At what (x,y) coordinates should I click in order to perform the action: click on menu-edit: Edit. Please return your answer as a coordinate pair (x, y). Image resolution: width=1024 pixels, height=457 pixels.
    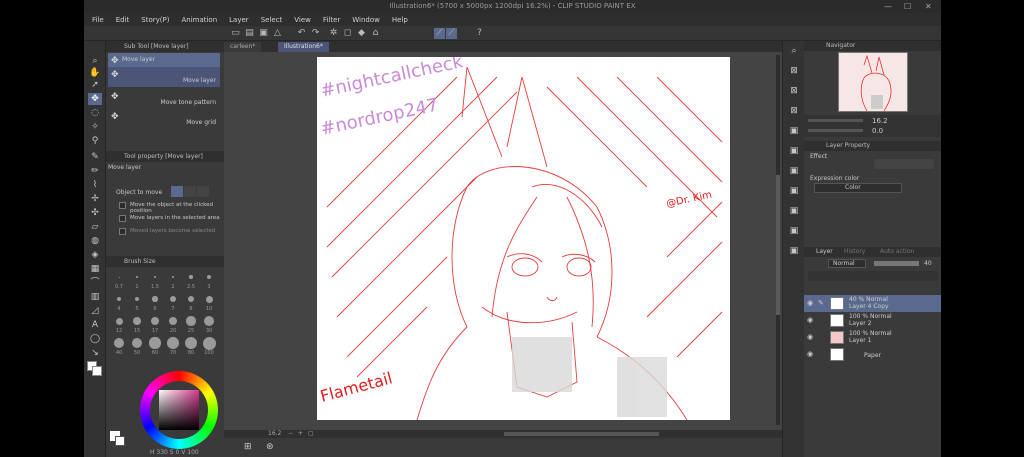
    Looking at the image, I should click on (123, 20).